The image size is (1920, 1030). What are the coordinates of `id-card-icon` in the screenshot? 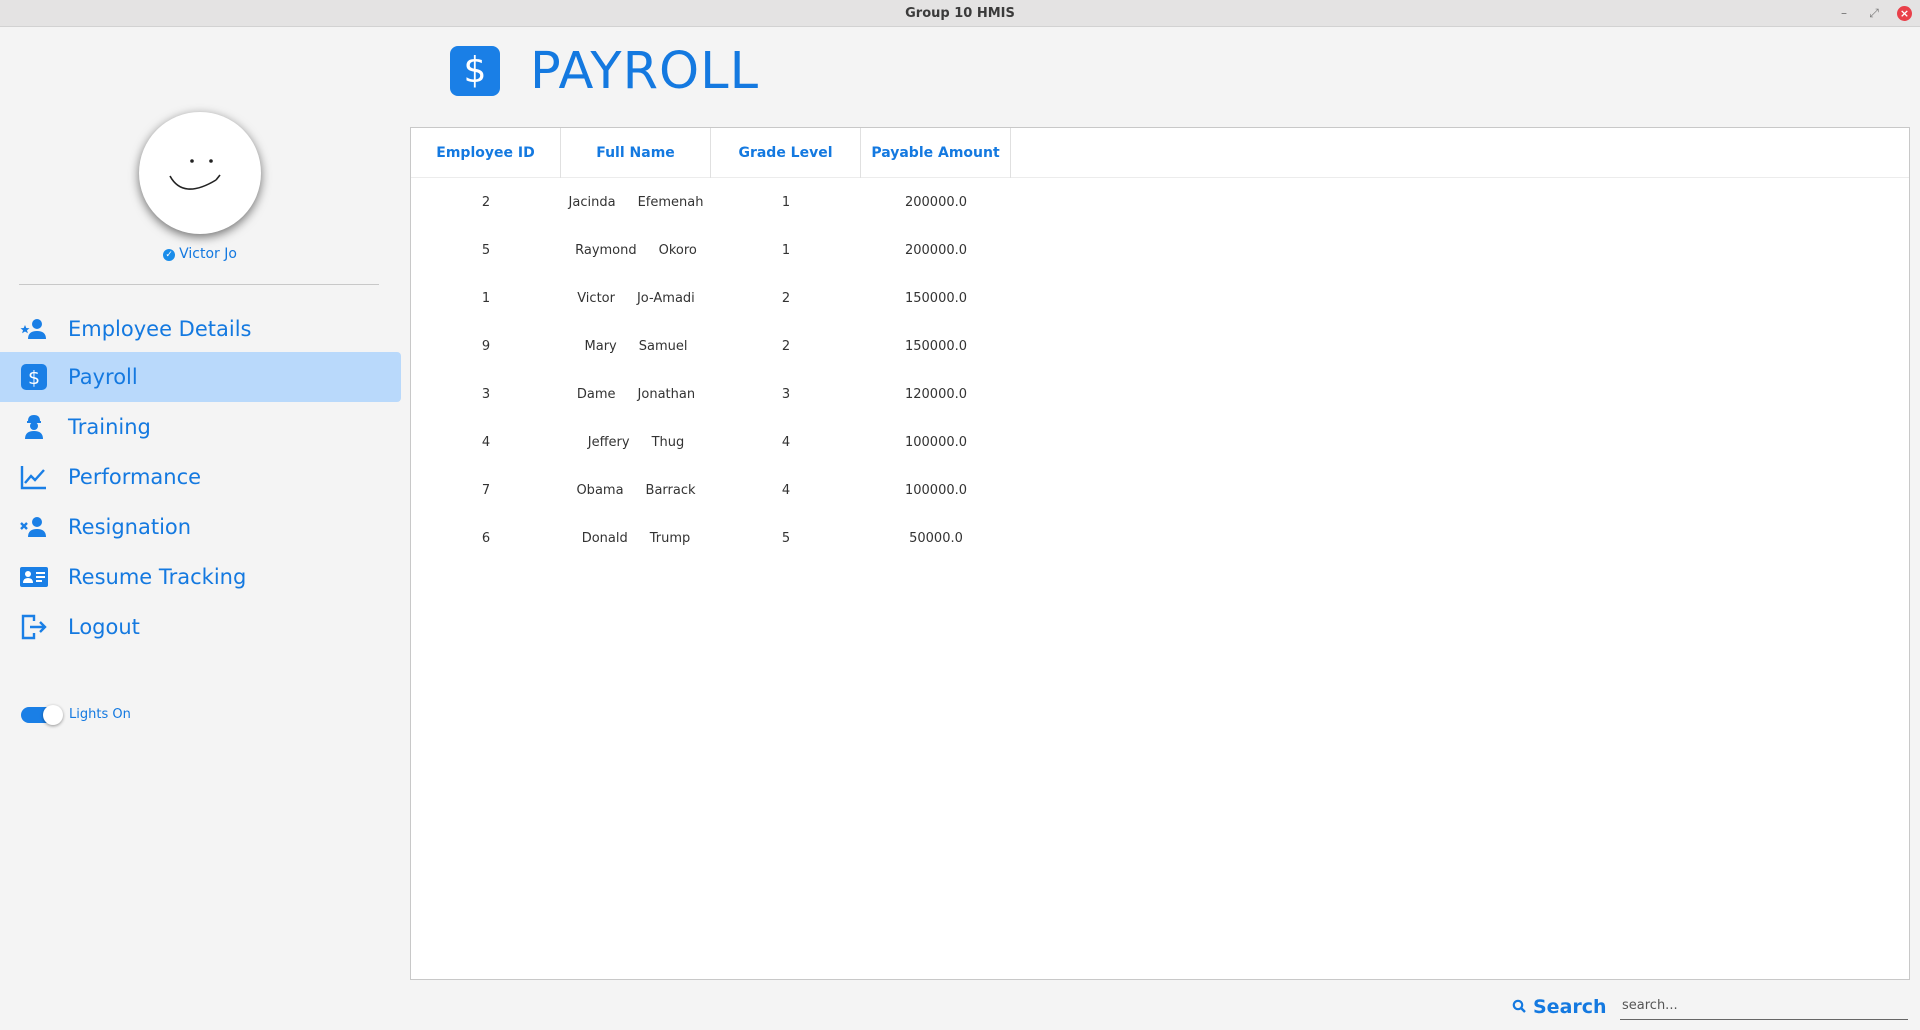 It's located at (34, 577).